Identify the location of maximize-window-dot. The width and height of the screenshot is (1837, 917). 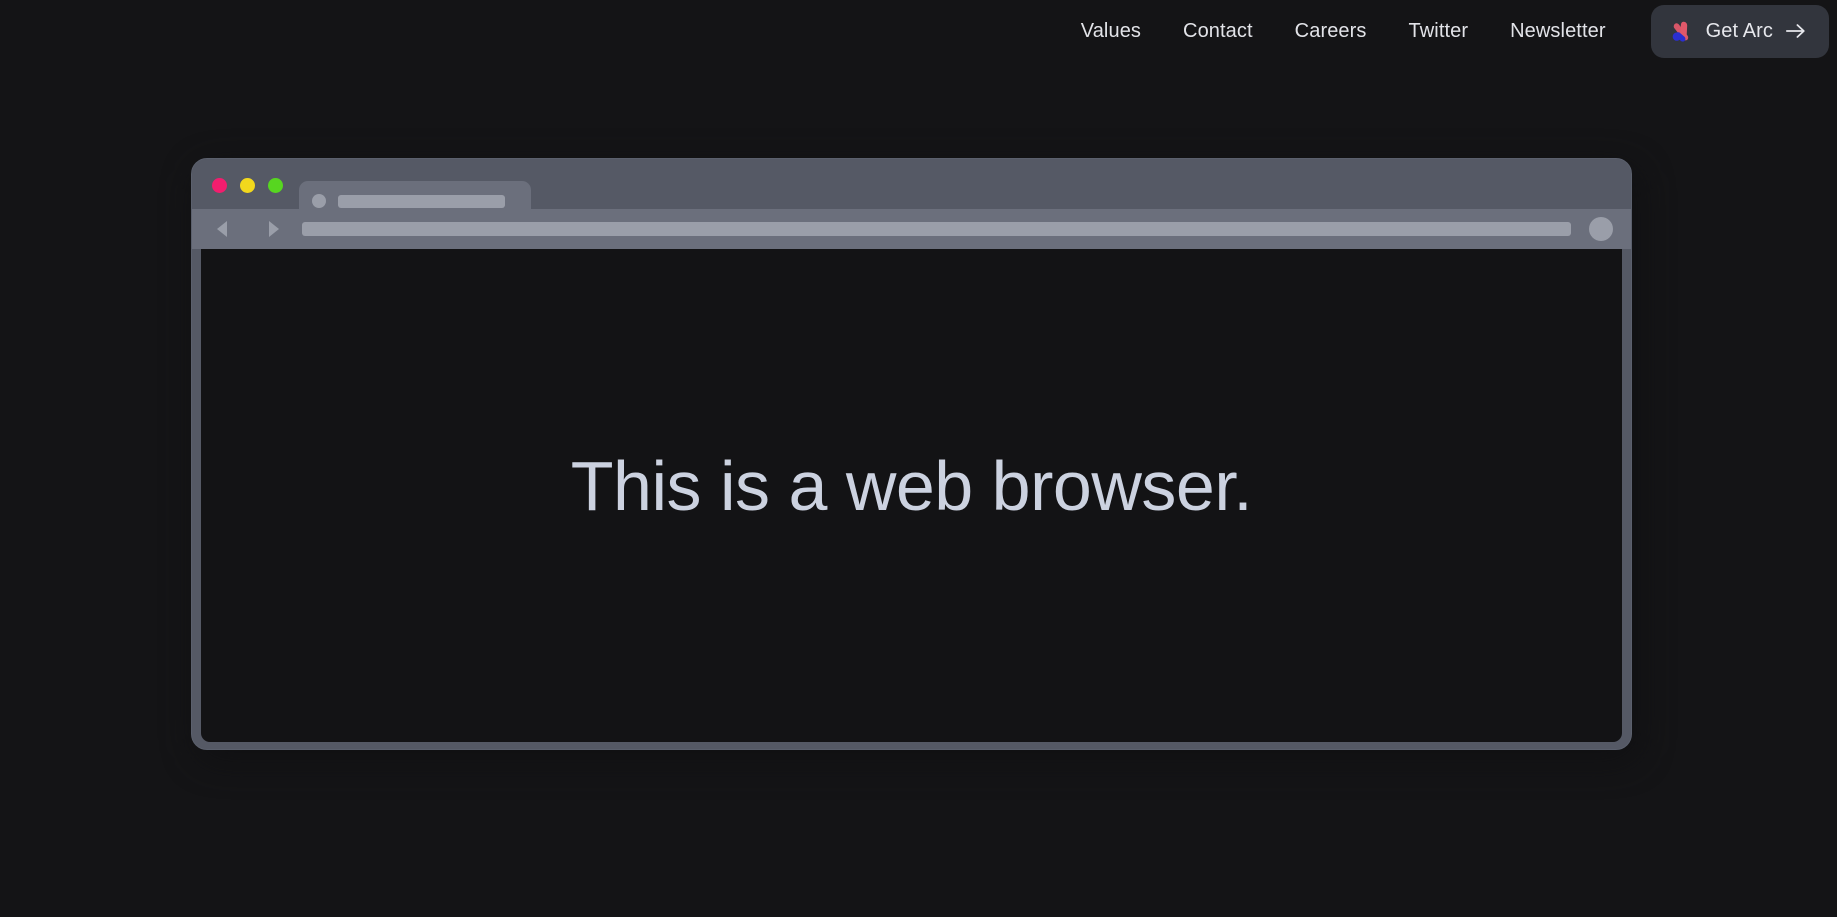
(275, 185).